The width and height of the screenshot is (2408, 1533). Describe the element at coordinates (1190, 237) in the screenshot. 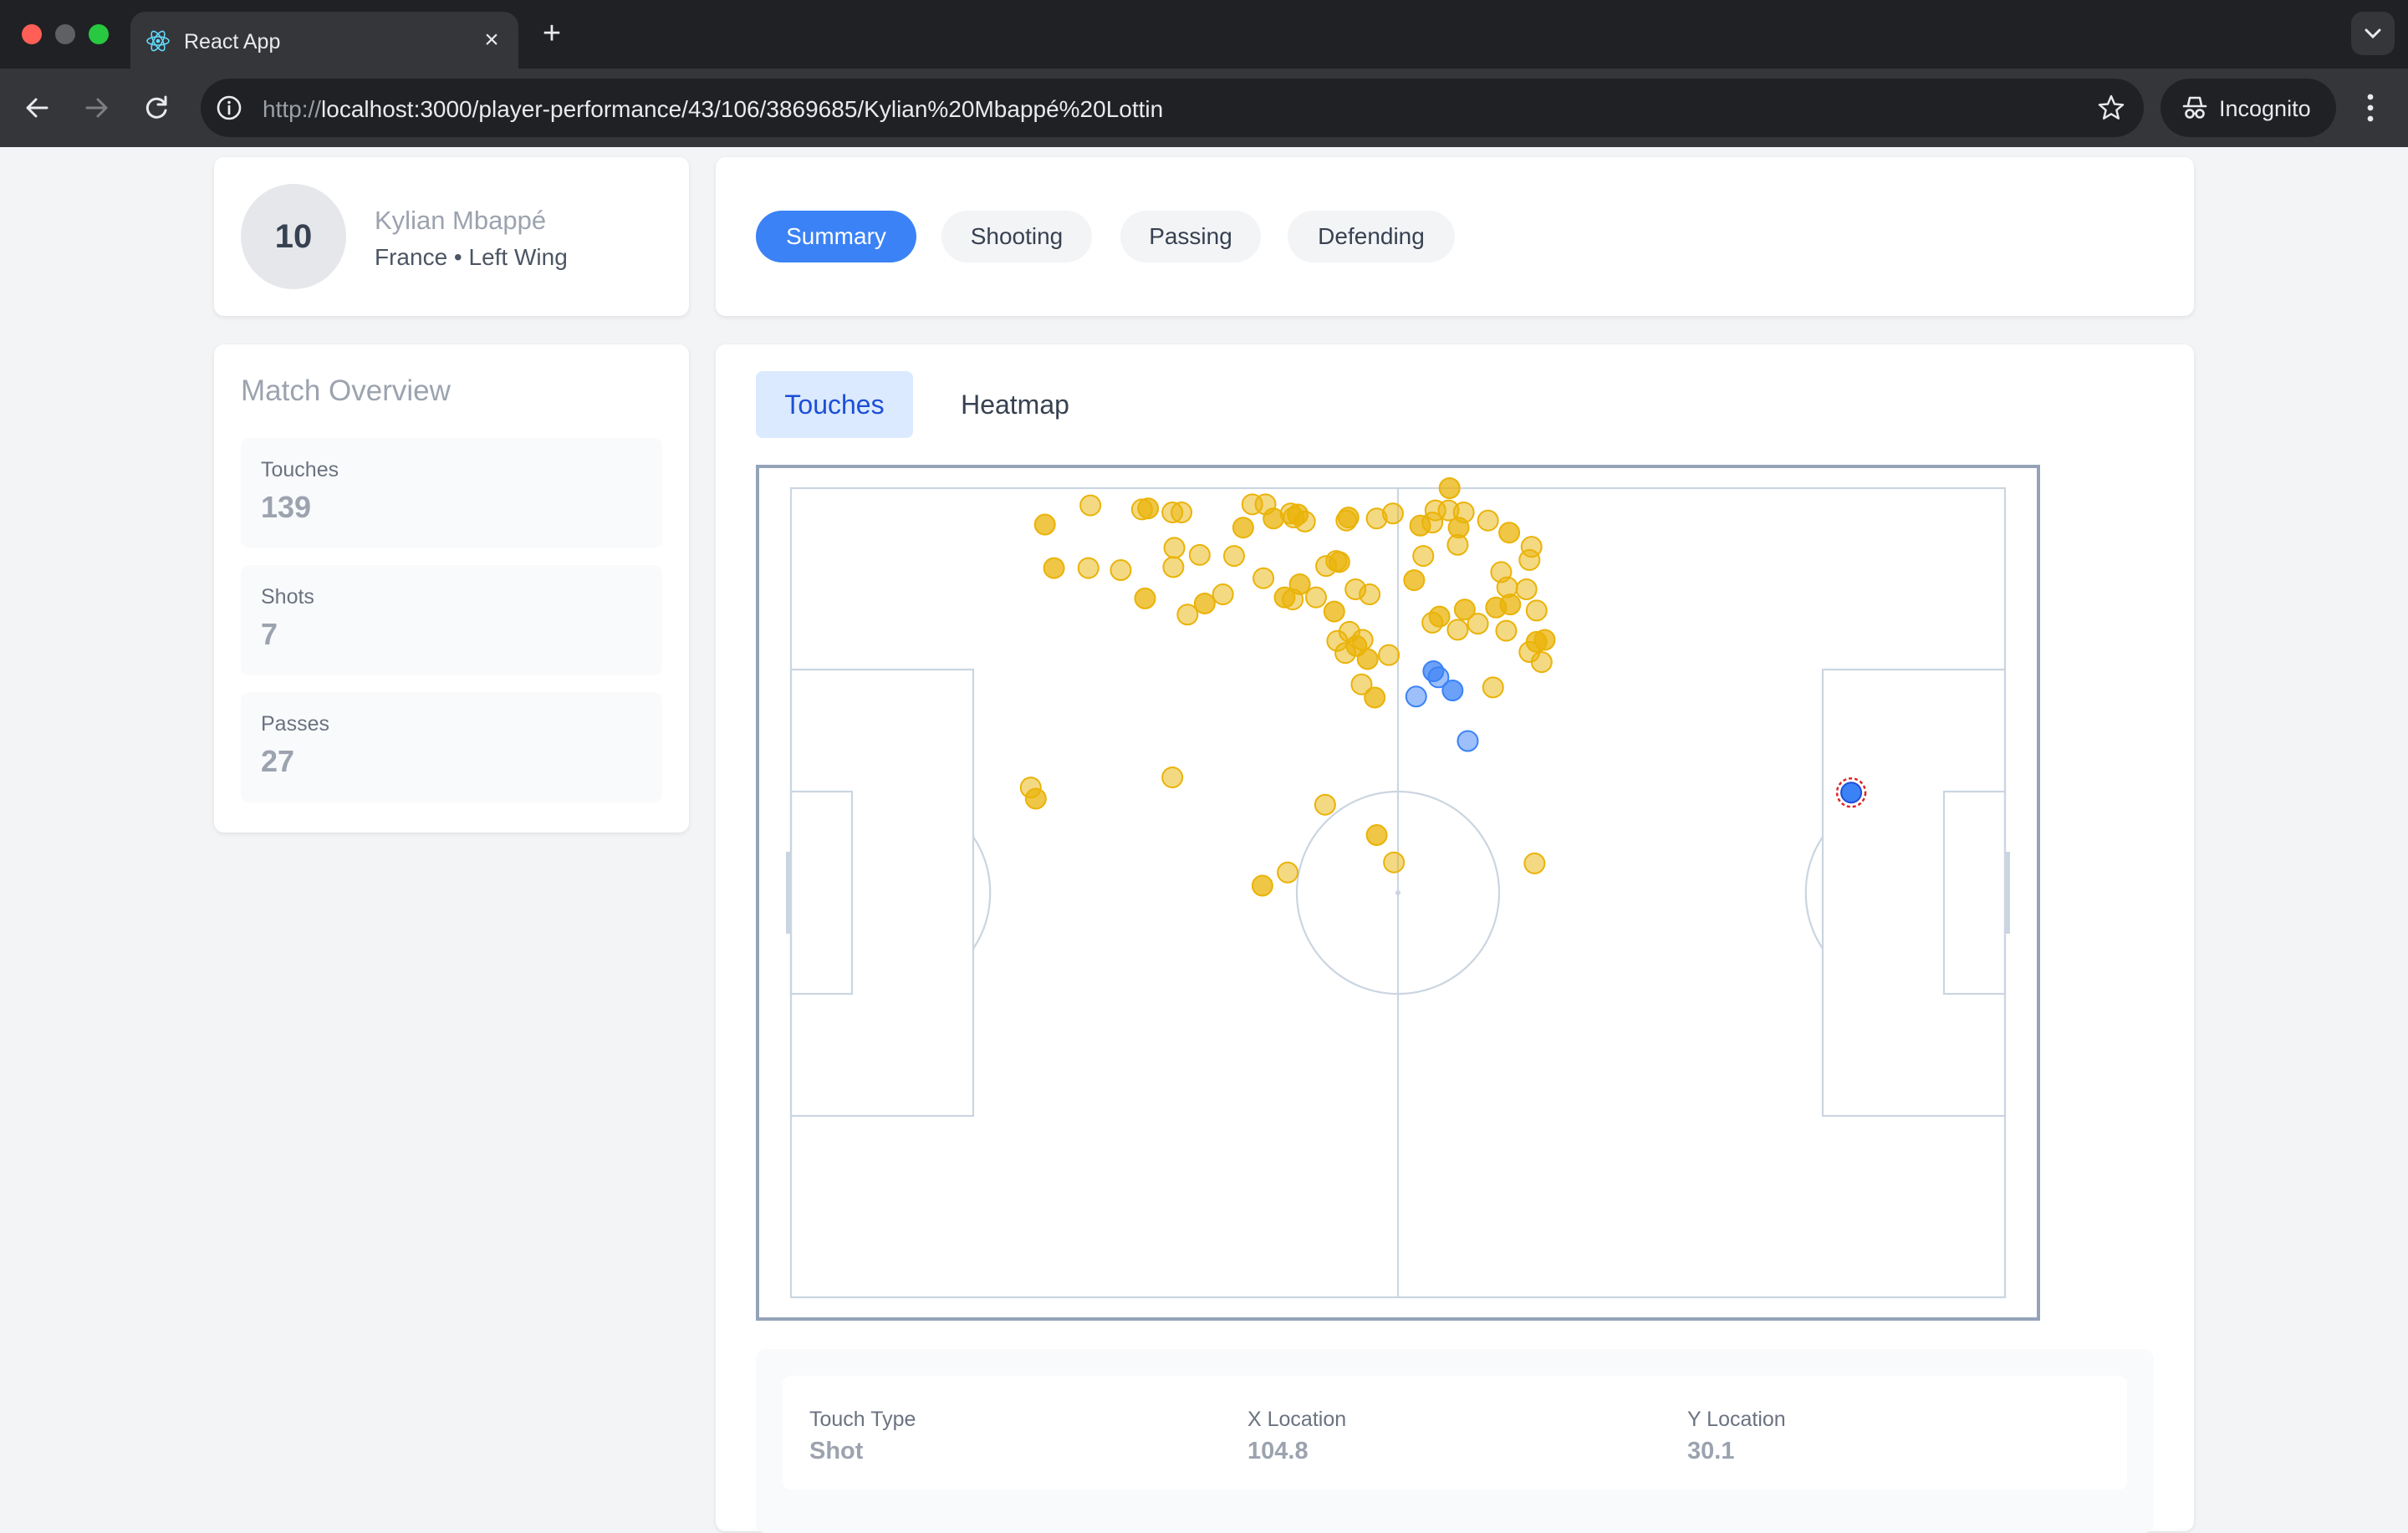

I see `tab-passing: Passing` at that location.